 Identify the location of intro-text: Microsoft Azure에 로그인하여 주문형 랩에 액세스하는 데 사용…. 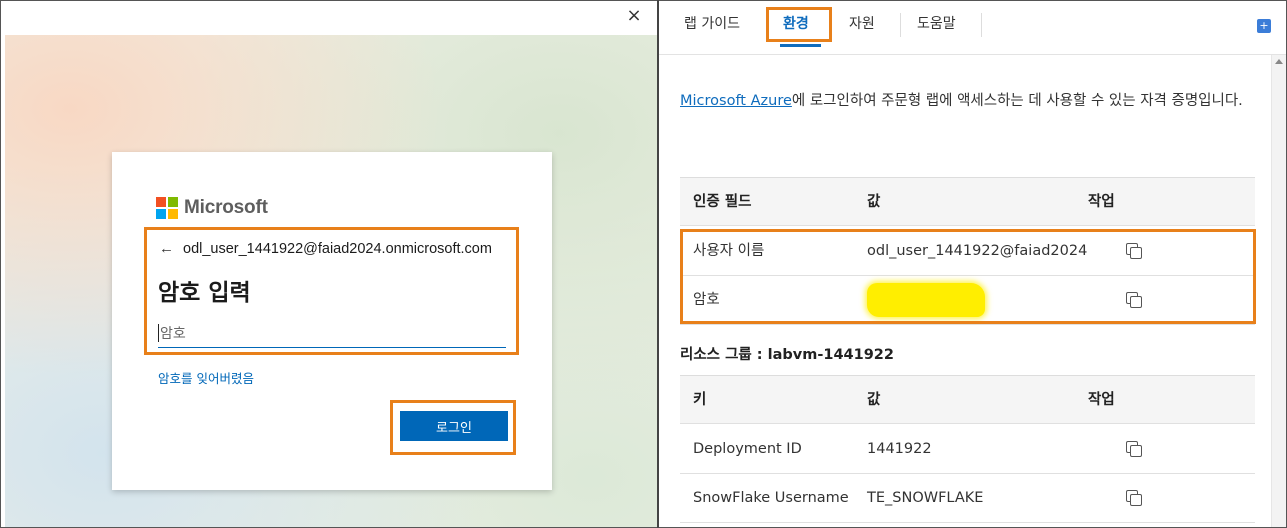
(970, 101).